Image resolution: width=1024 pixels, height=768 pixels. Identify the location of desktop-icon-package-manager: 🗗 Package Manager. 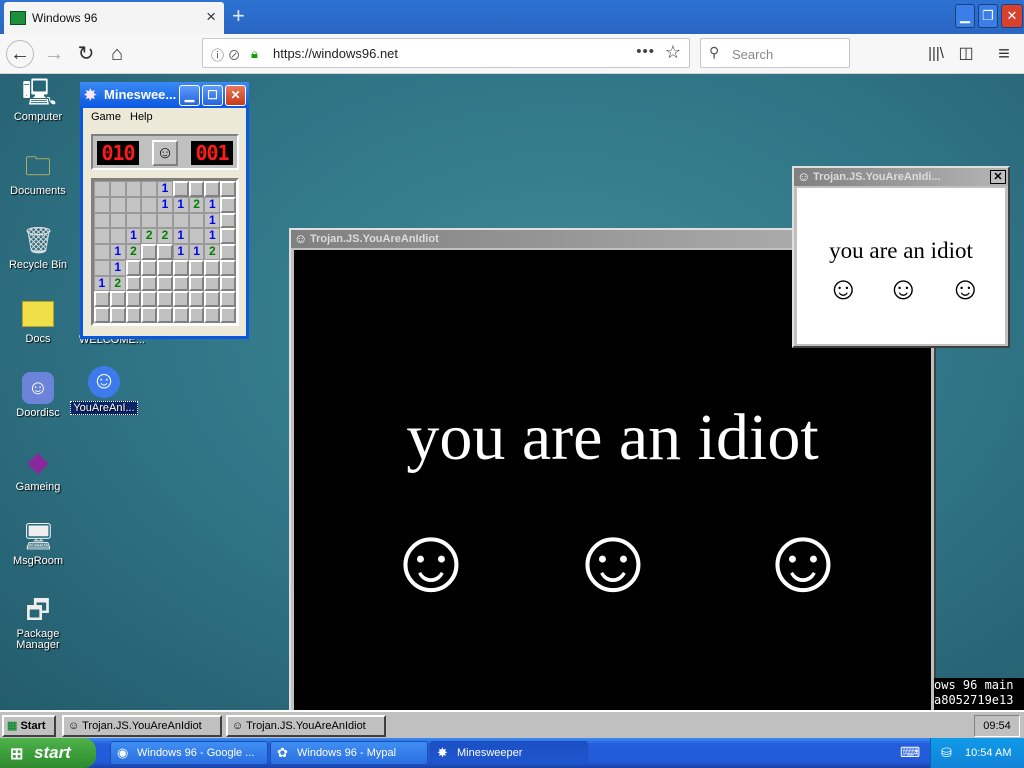
(38, 622).